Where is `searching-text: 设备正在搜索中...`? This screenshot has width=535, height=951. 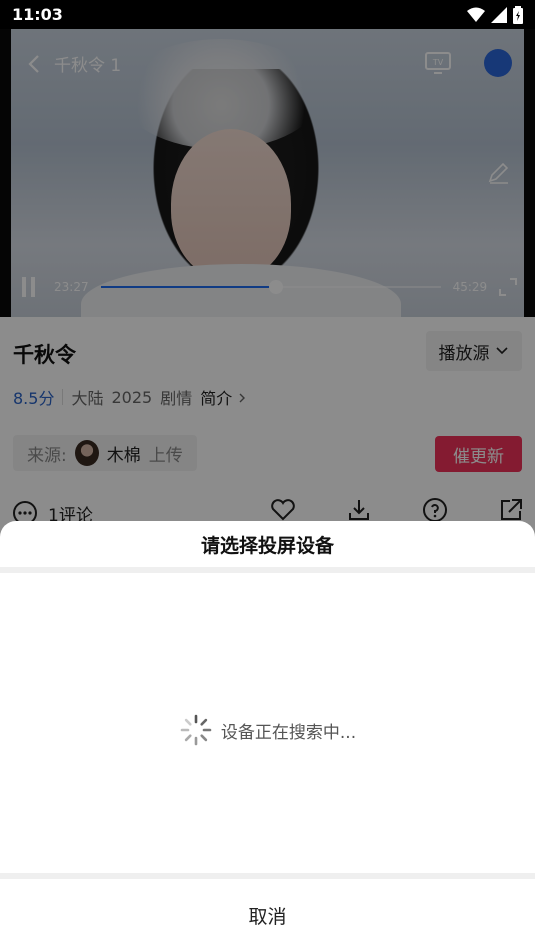
searching-text: 设备正在搜索中... is located at coordinates (288, 732).